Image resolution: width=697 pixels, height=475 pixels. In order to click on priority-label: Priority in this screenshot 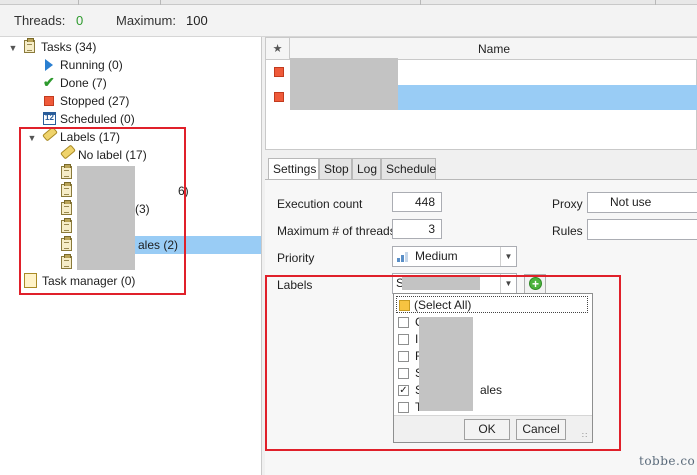, I will do `click(296, 258)`.